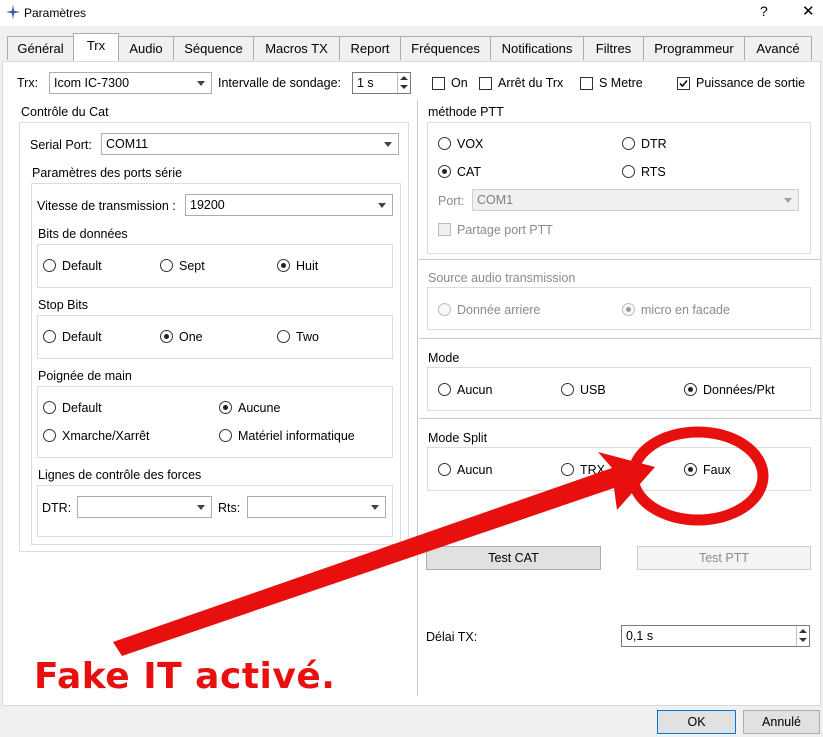 This screenshot has height=737, width=823. Describe the element at coordinates (751, 83) in the screenshot. I see `puissance-label: Puissance de sortie` at that location.